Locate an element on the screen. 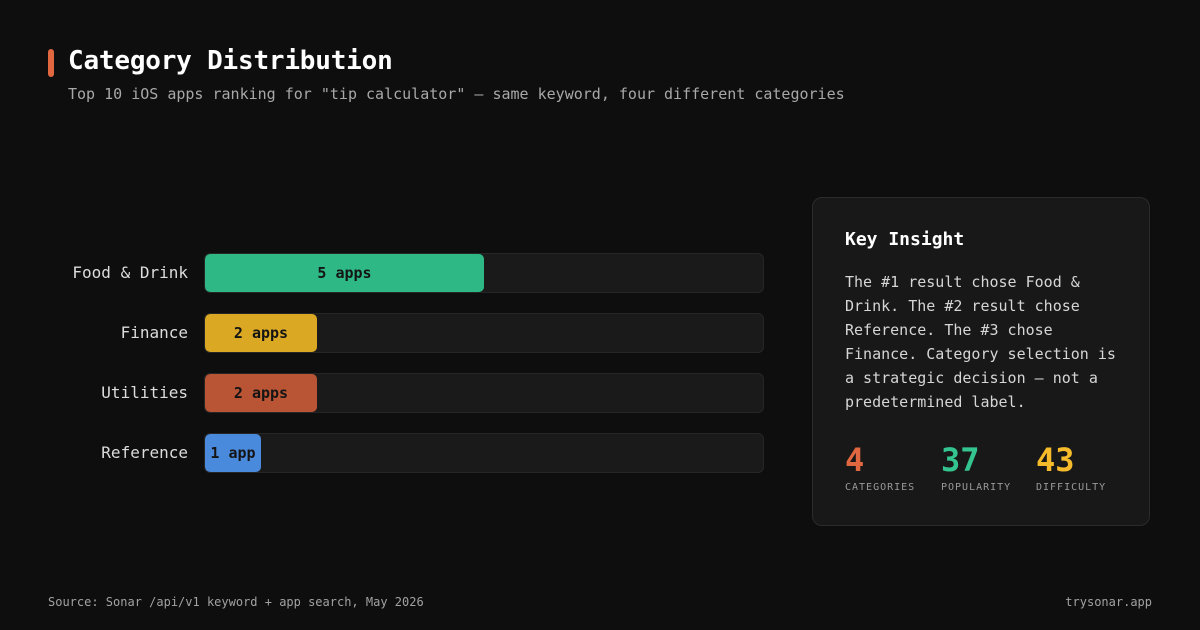 This screenshot has height=630, width=1200. stat-categories: 4 CATEGORIES is located at coordinates (880, 467).